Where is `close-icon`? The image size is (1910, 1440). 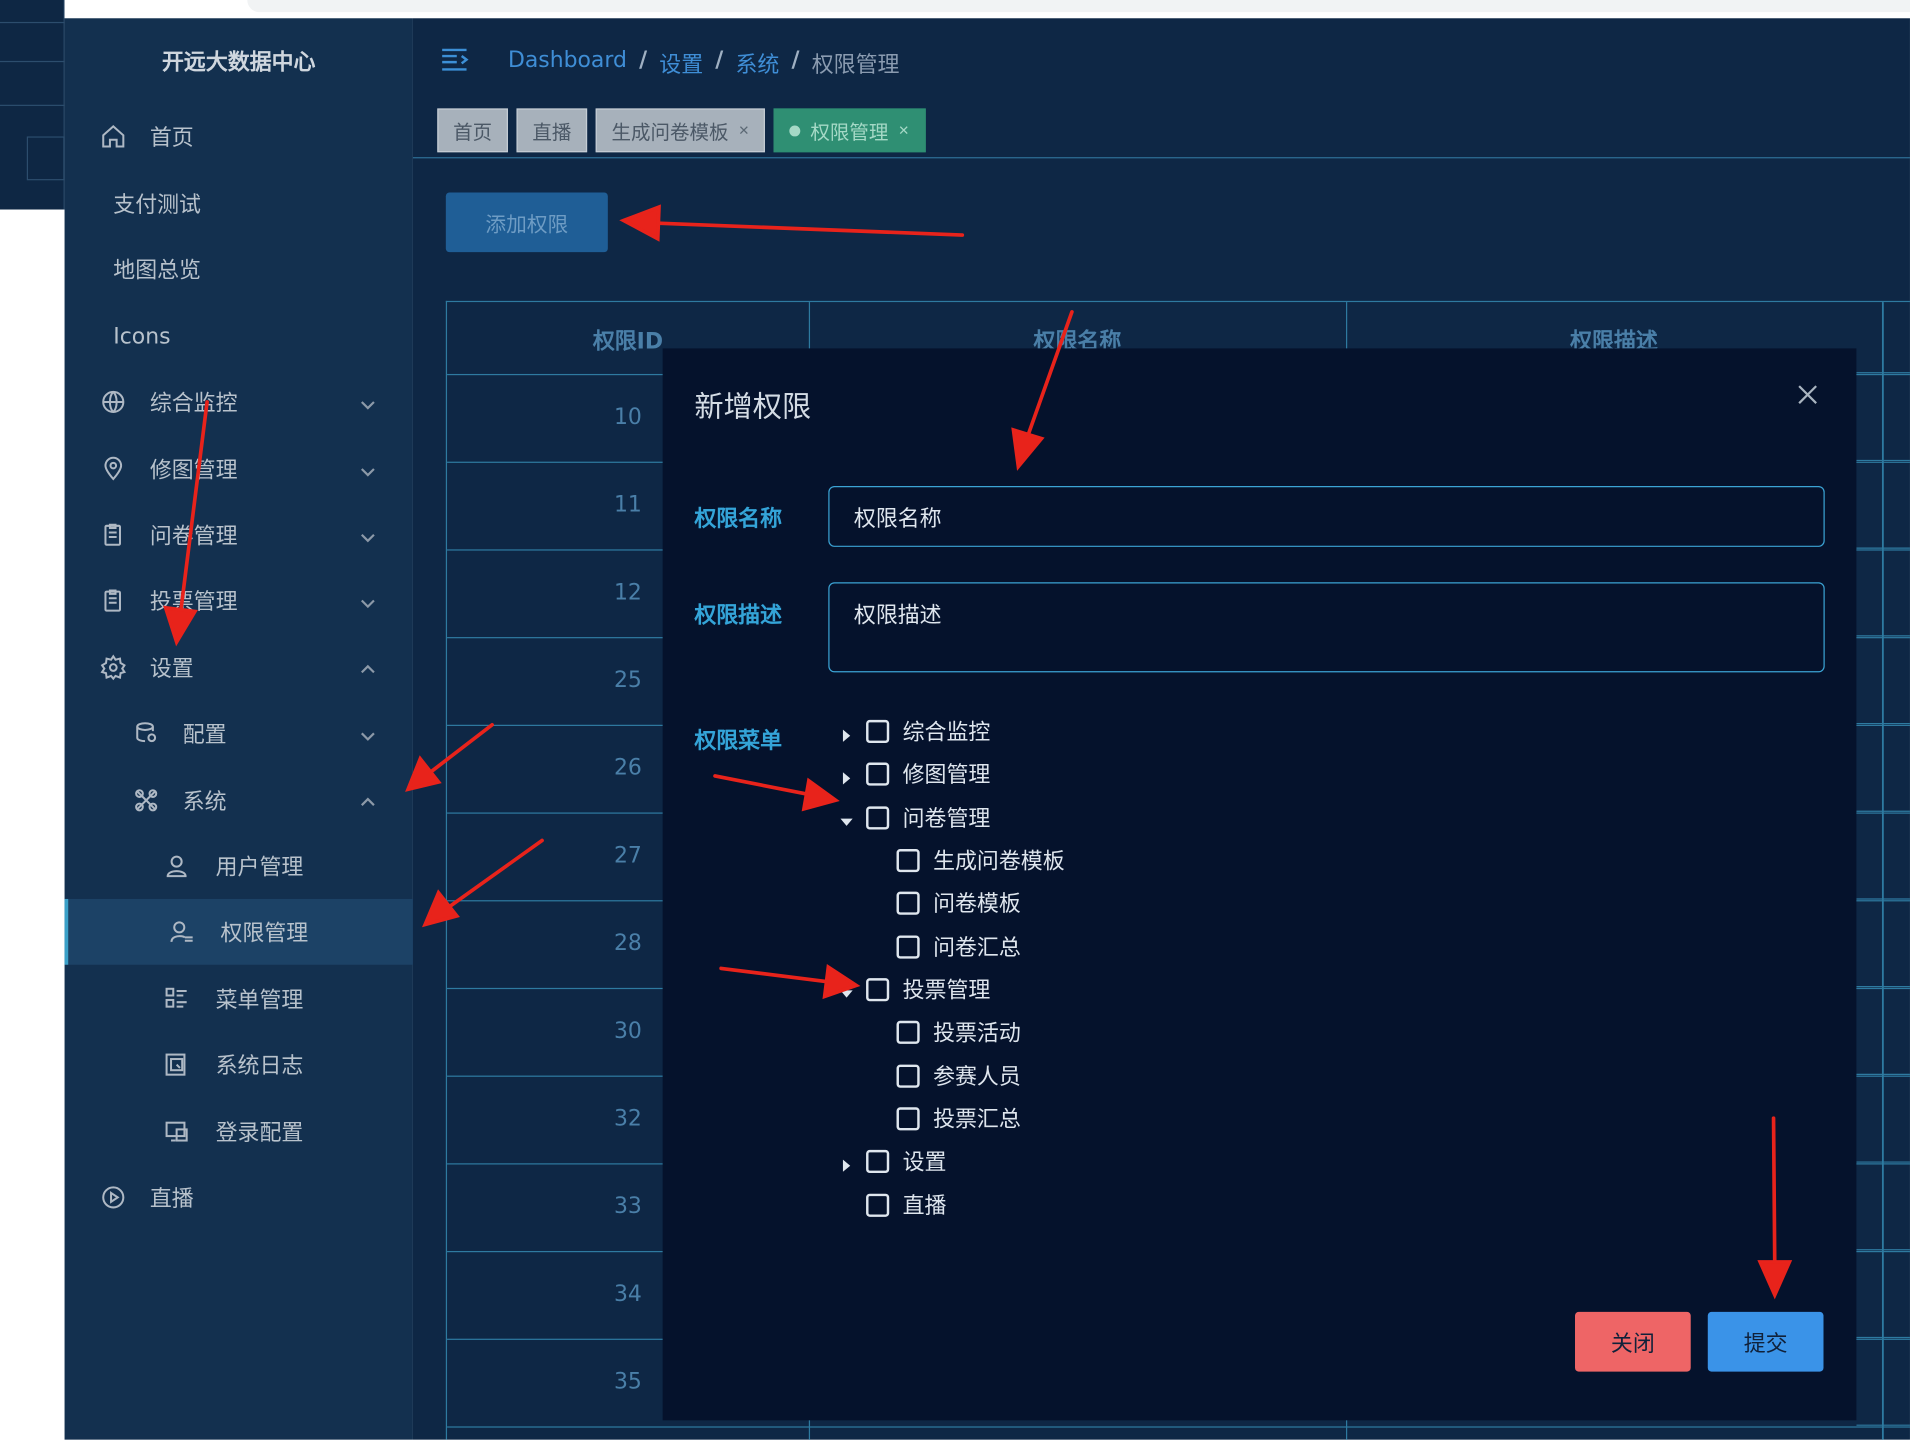
close-icon is located at coordinates (1809, 396).